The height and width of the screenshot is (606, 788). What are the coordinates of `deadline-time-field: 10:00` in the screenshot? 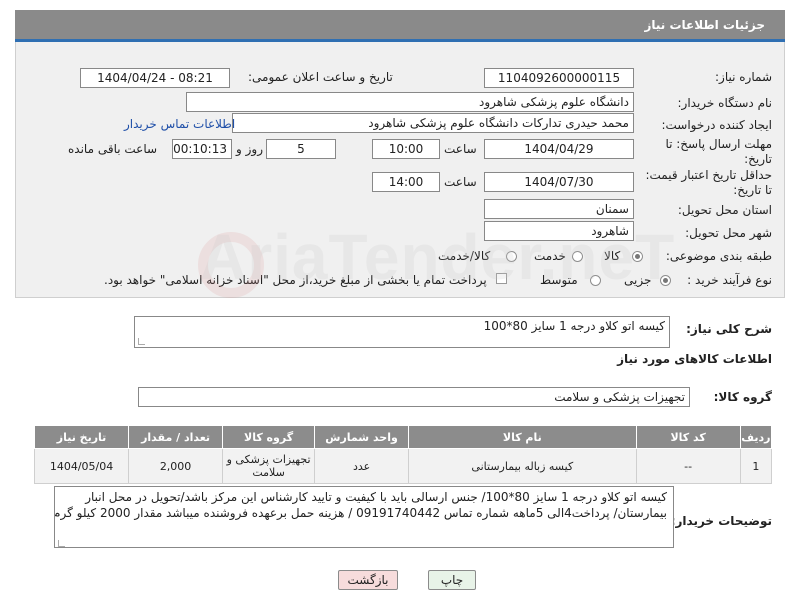 It's located at (406, 149).